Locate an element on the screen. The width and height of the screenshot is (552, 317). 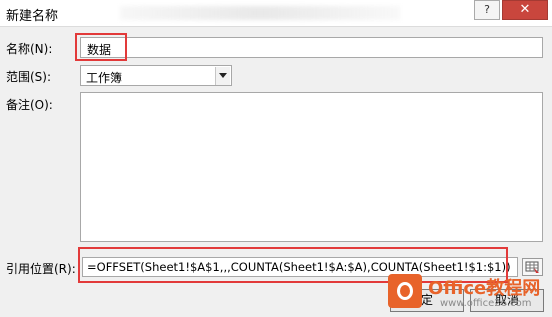
scope-select-value: 工作簿 is located at coordinates (104, 78).